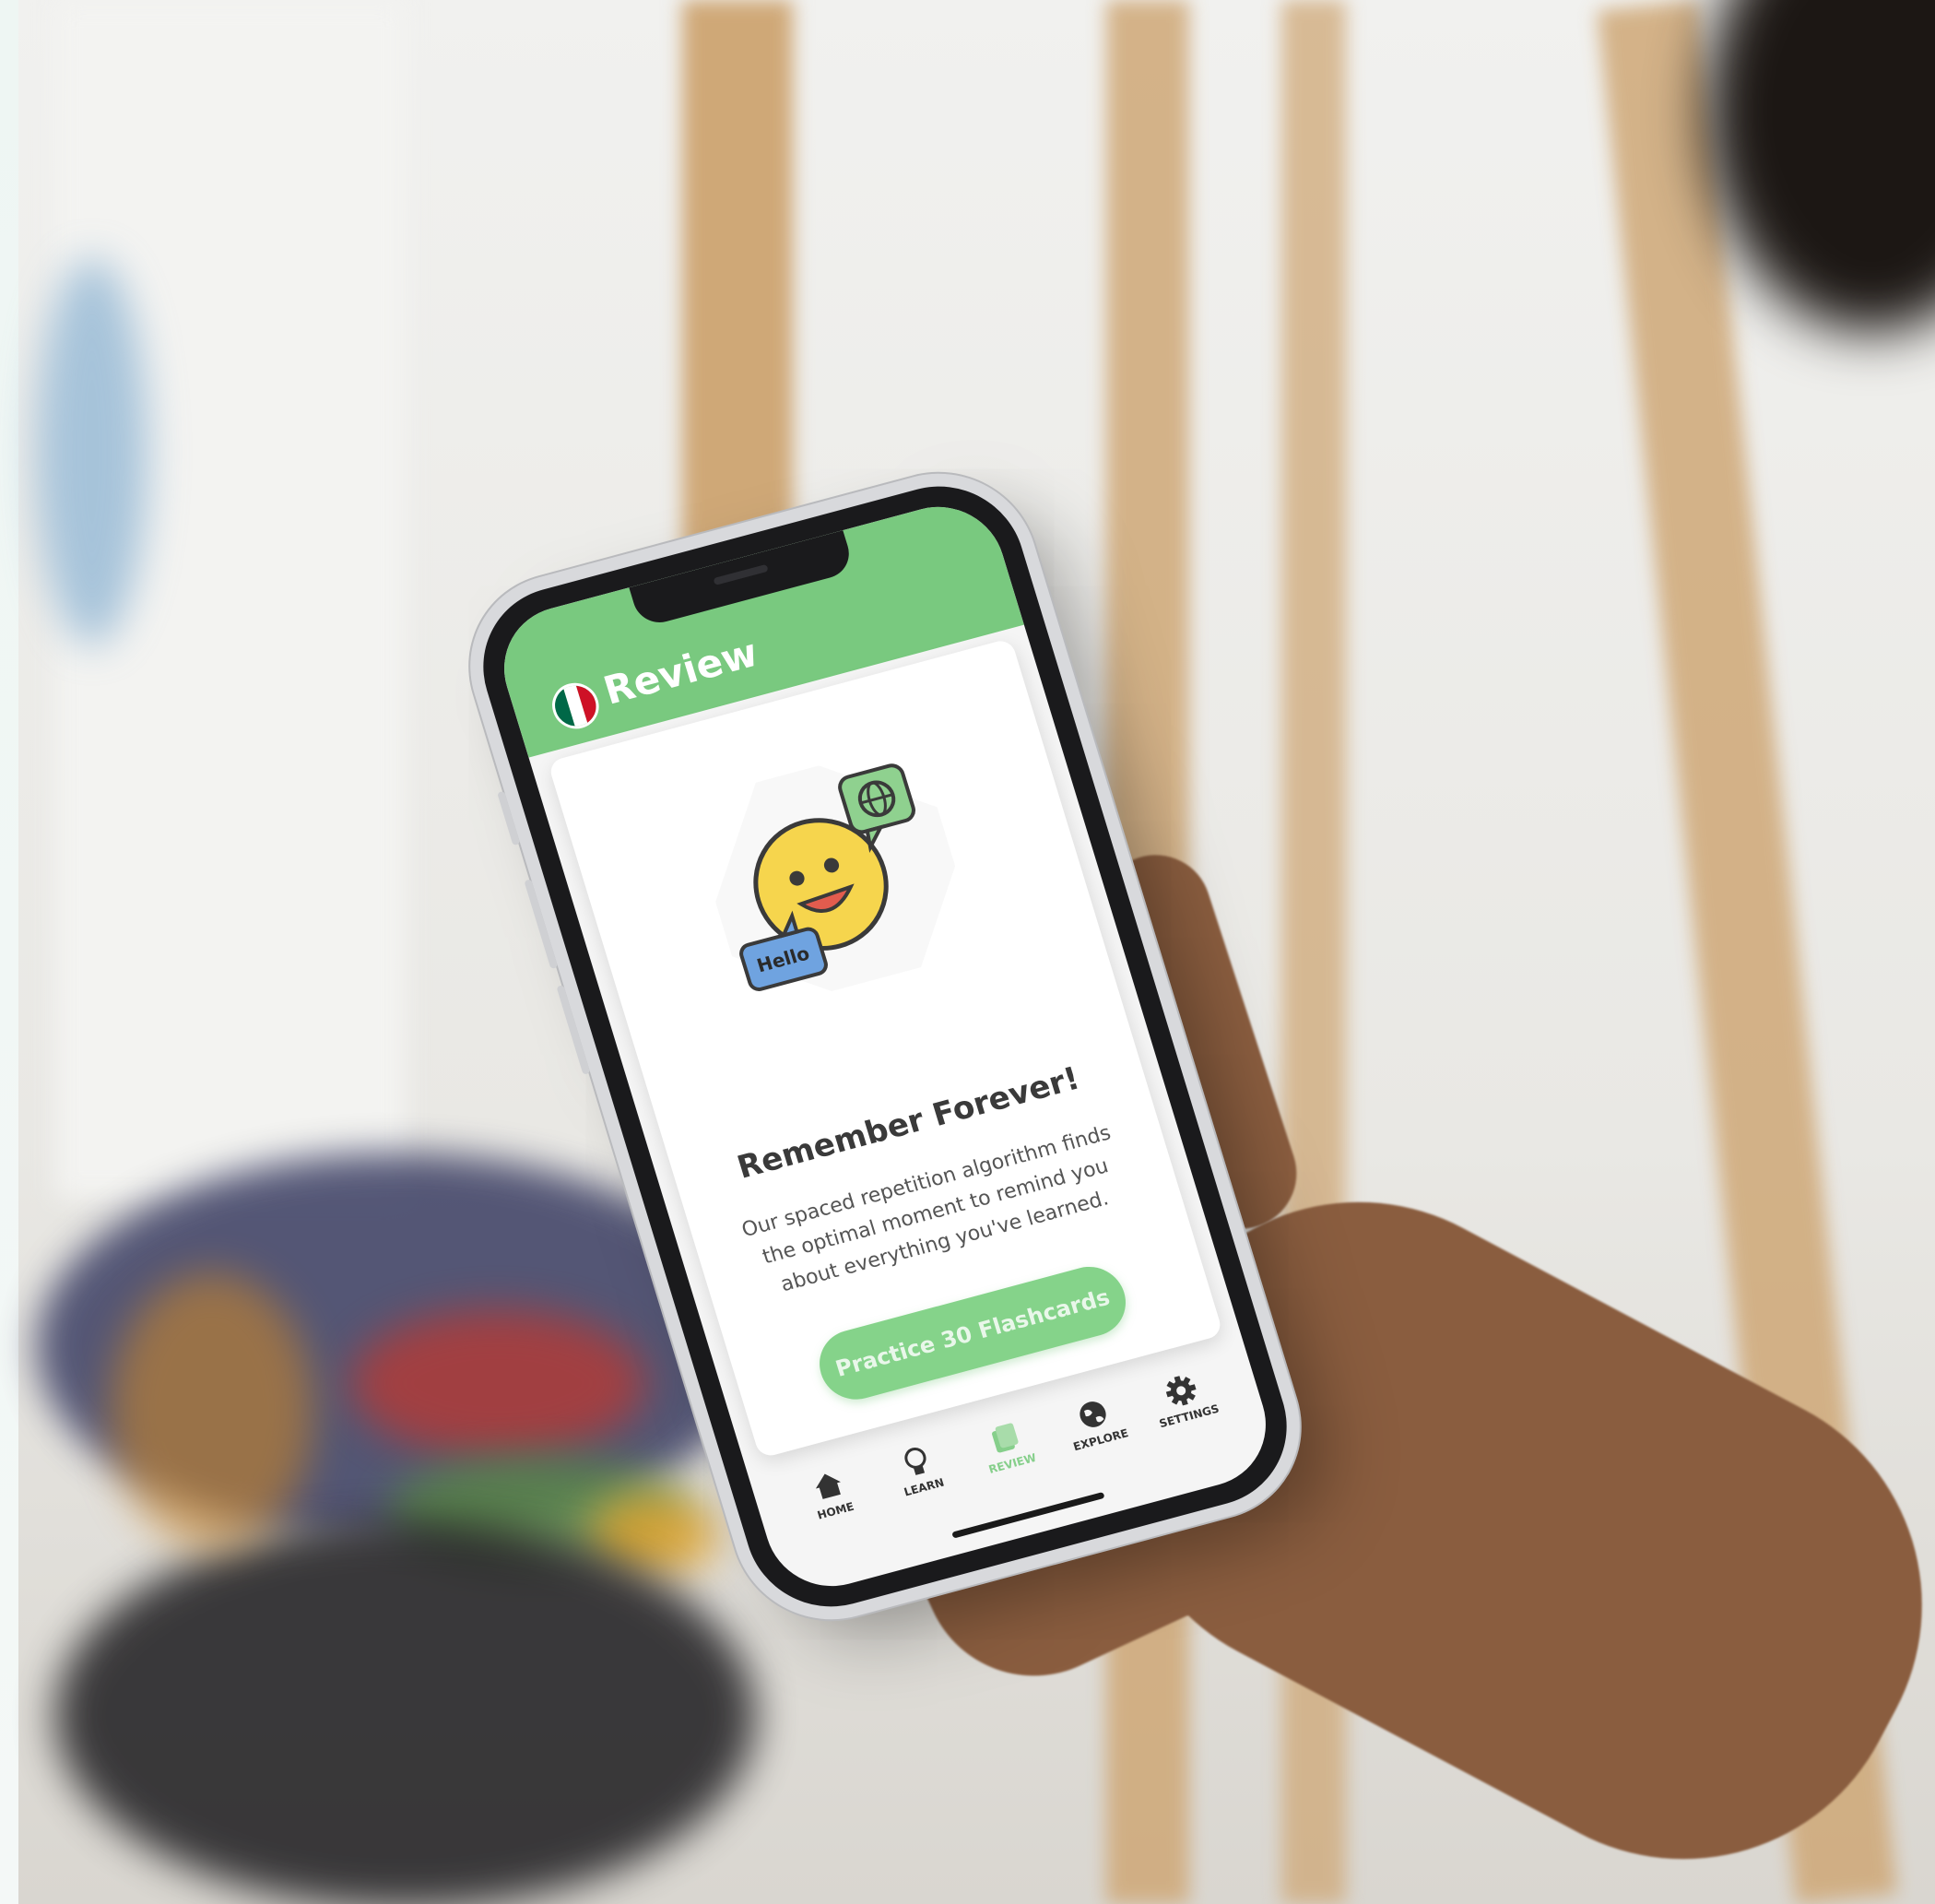 Image resolution: width=1935 pixels, height=1904 pixels. What do you see at coordinates (406, 1712) in the screenshot?
I see `supply-cart` at bounding box center [406, 1712].